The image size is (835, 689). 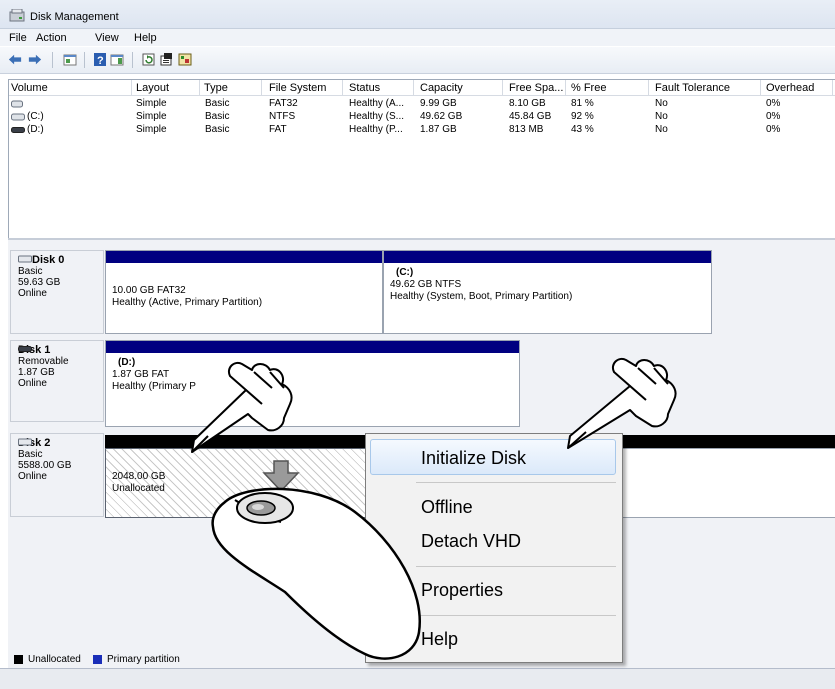 What do you see at coordinates (588, 88) in the screenshot?
I see `col-percent-free: % Free` at bounding box center [588, 88].